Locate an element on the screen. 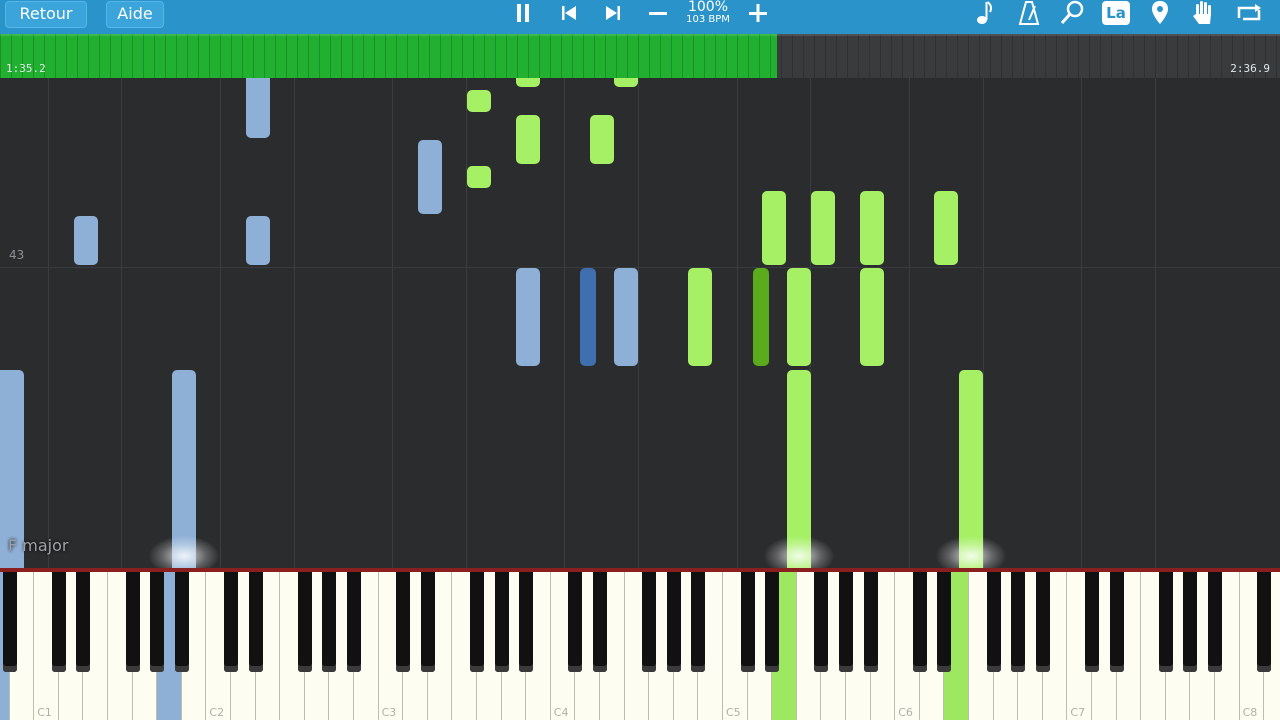 The image size is (1280, 720). octave-label: C8 is located at coordinates (1250, 712).